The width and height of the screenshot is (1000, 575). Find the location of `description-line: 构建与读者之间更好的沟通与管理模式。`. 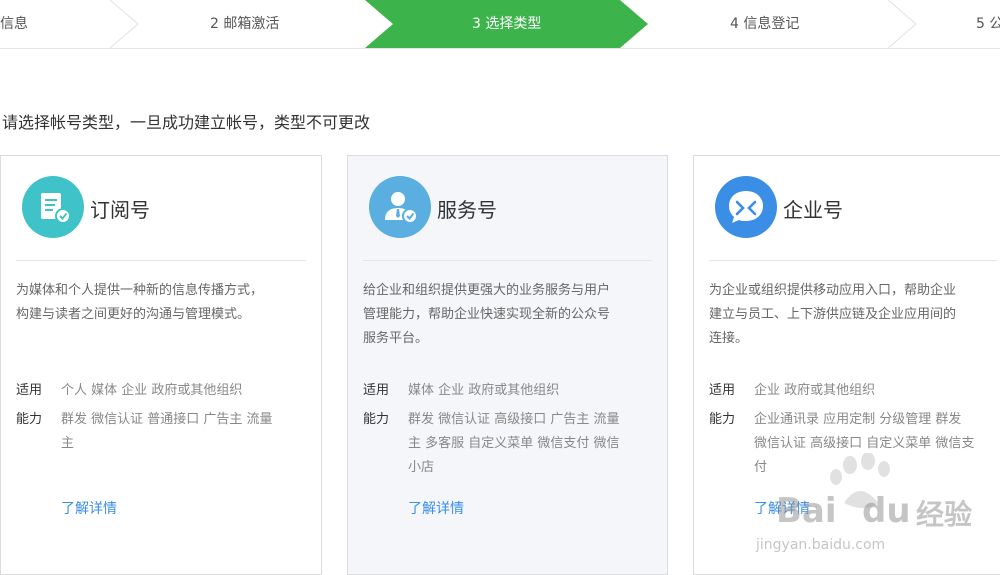

description-line: 构建与读者之间更好的沟通与管理模式。 is located at coordinates (133, 314).